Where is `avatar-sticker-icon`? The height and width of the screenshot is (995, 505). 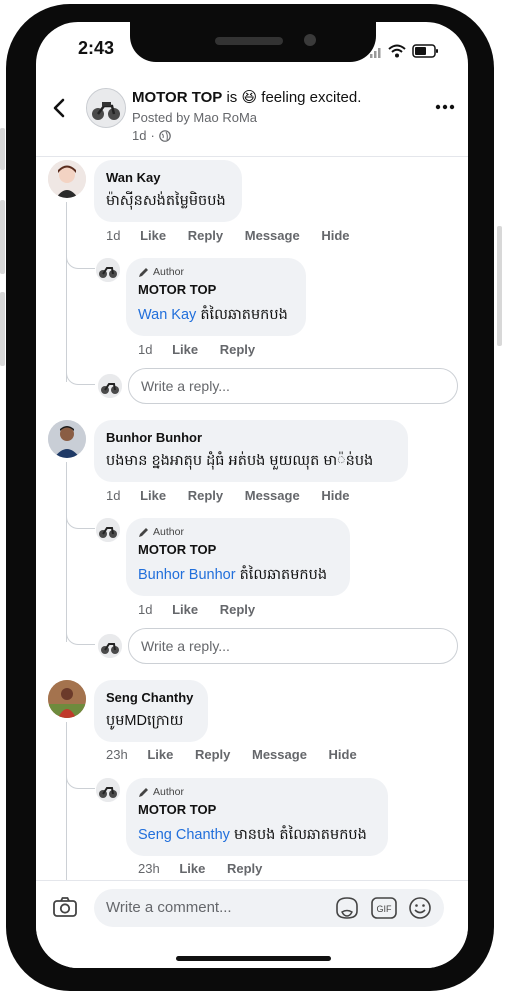 avatar-sticker-icon is located at coordinates (347, 908).